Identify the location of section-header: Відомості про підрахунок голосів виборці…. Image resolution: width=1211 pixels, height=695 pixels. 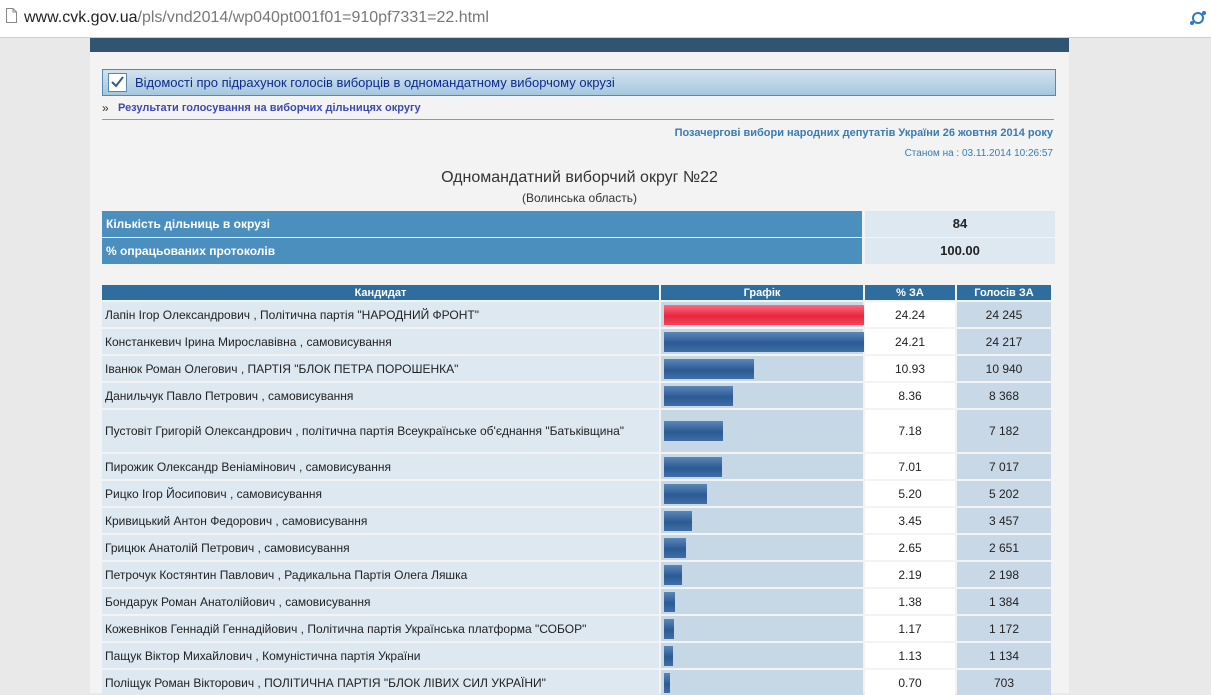
(579, 82).